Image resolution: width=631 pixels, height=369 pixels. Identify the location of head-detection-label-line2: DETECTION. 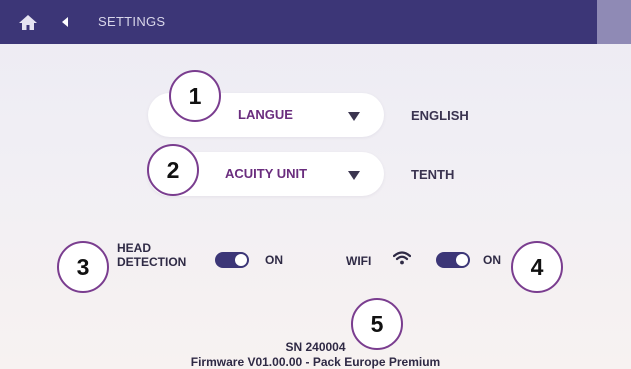
(152, 262).